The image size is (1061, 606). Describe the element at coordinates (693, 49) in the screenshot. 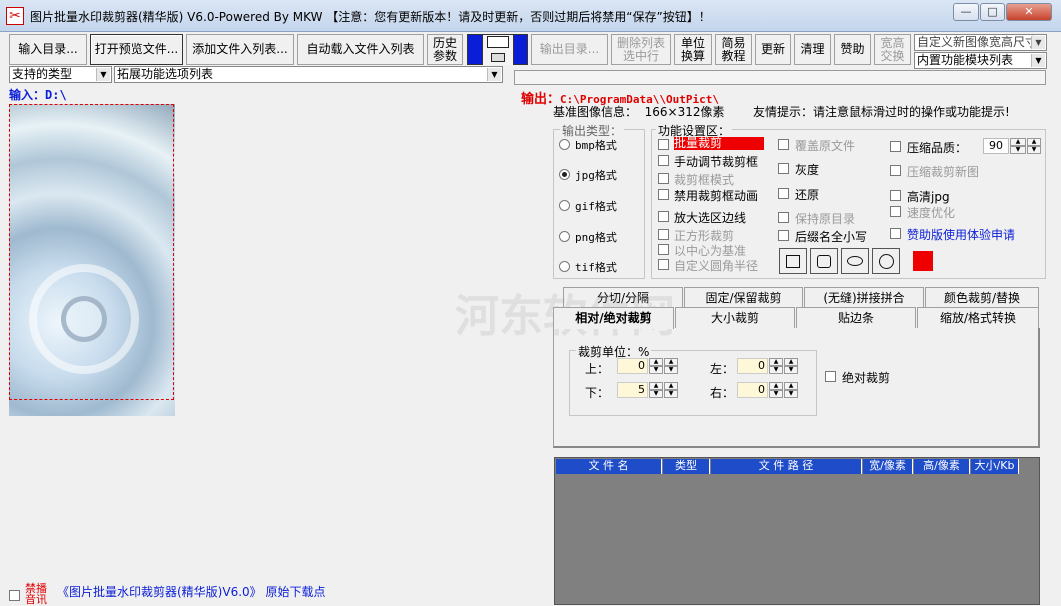

I see `unit-convert-button: 单位 换算` at that location.